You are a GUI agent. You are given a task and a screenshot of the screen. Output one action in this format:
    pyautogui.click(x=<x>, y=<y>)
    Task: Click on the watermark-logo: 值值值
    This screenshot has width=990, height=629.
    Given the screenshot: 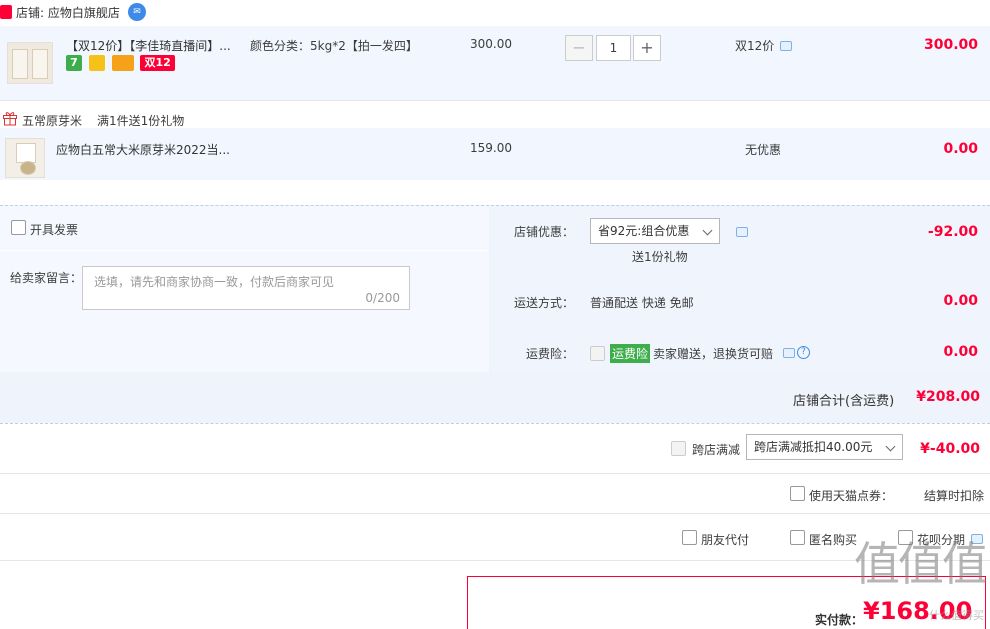 What is the action you would take?
    pyautogui.click(x=921, y=564)
    